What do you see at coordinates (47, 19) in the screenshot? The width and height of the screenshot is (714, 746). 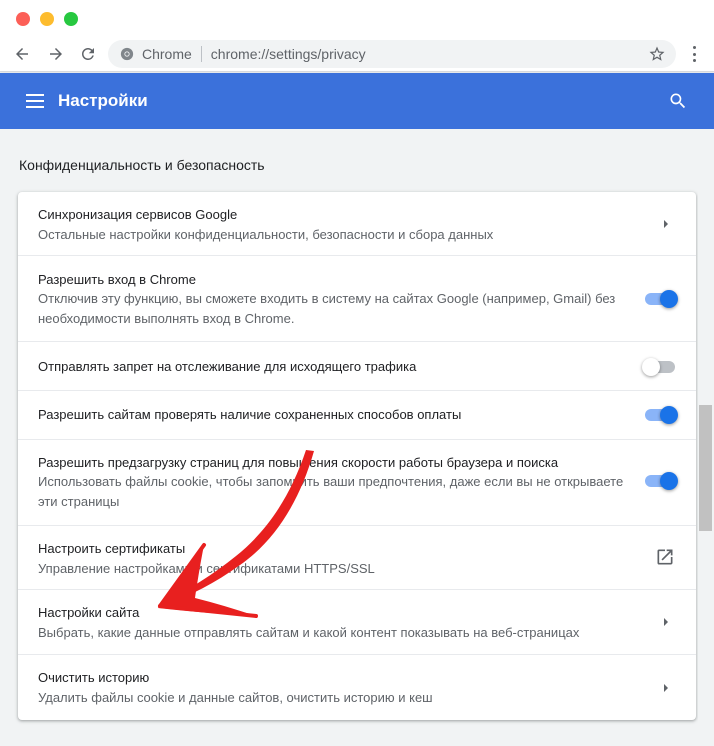 I see `minimize-window-button` at bounding box center [47, 19].